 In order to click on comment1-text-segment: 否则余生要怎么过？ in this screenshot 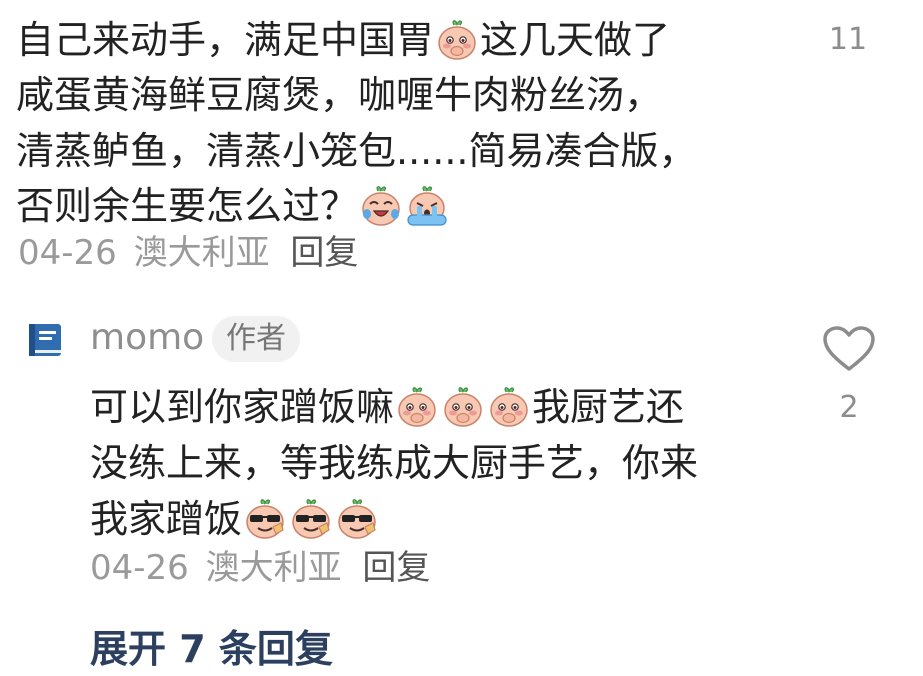, I will do `click(187, 205)`.